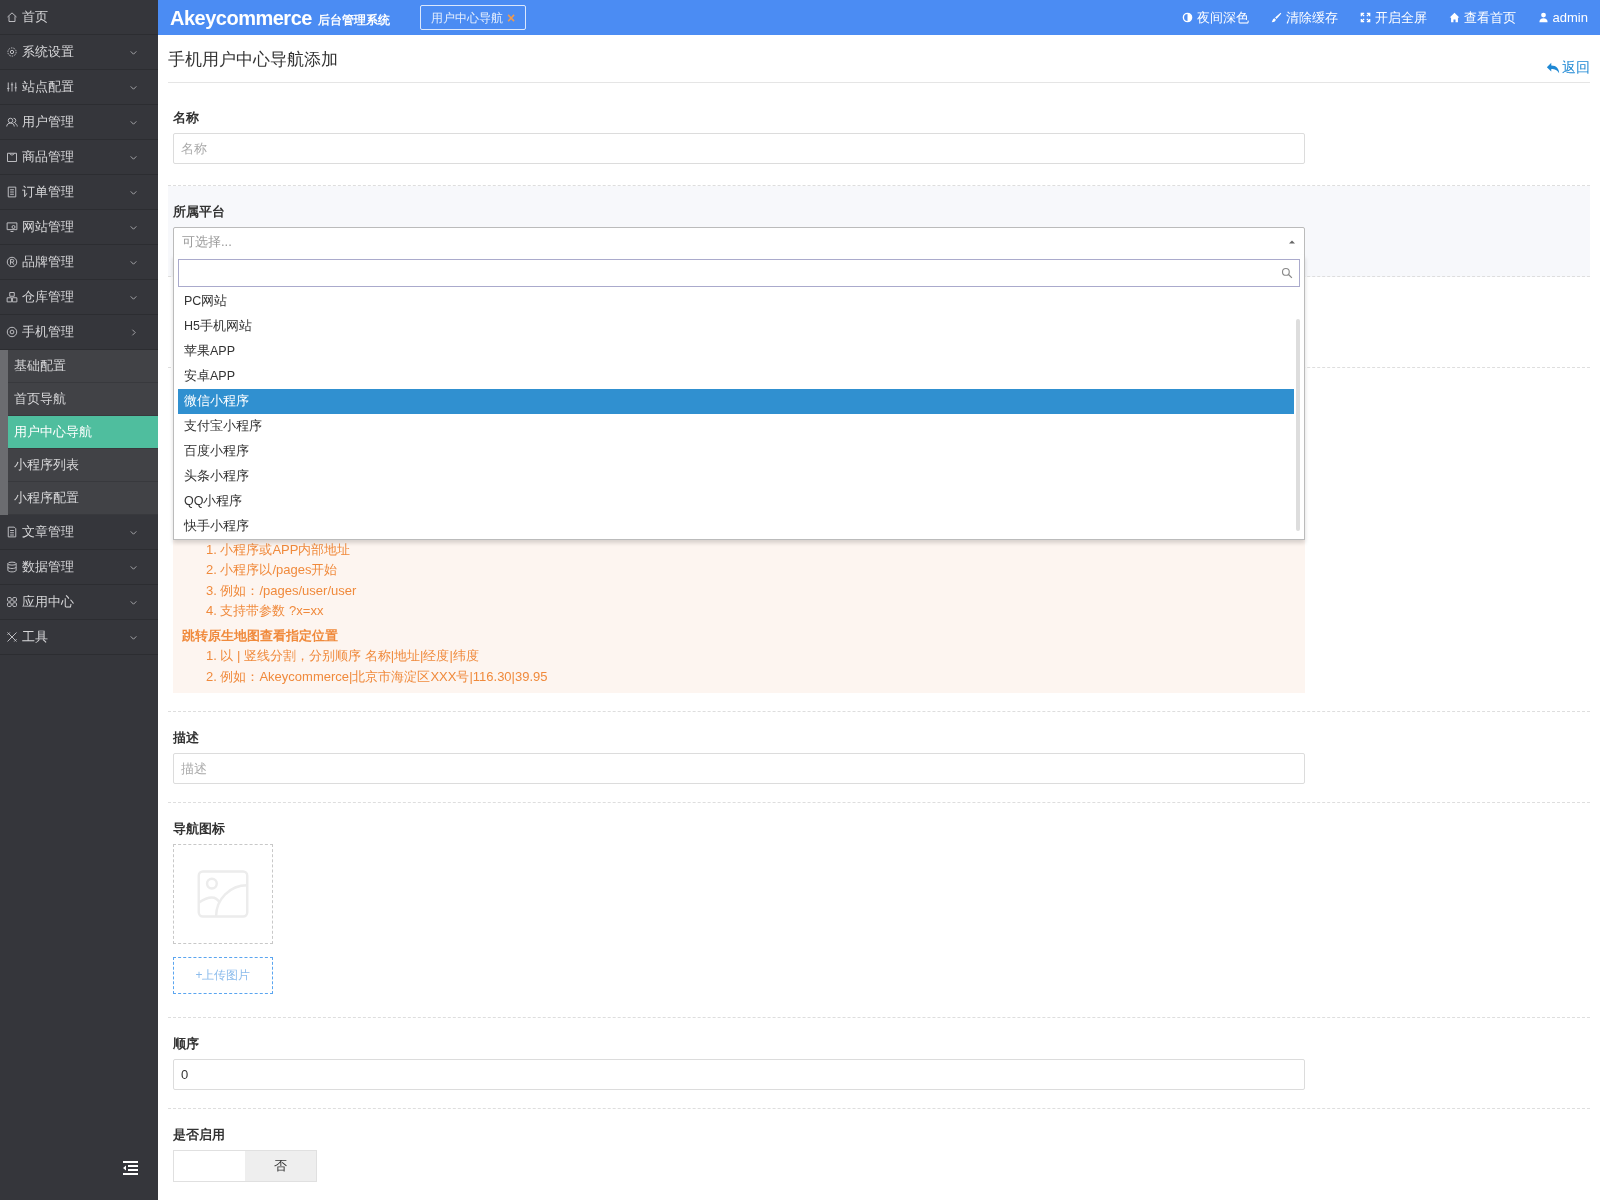 The image size is (1600, 1200). Describe the element at coordinates (12, 532) in the screenshot. I see `document-icon` at that location.